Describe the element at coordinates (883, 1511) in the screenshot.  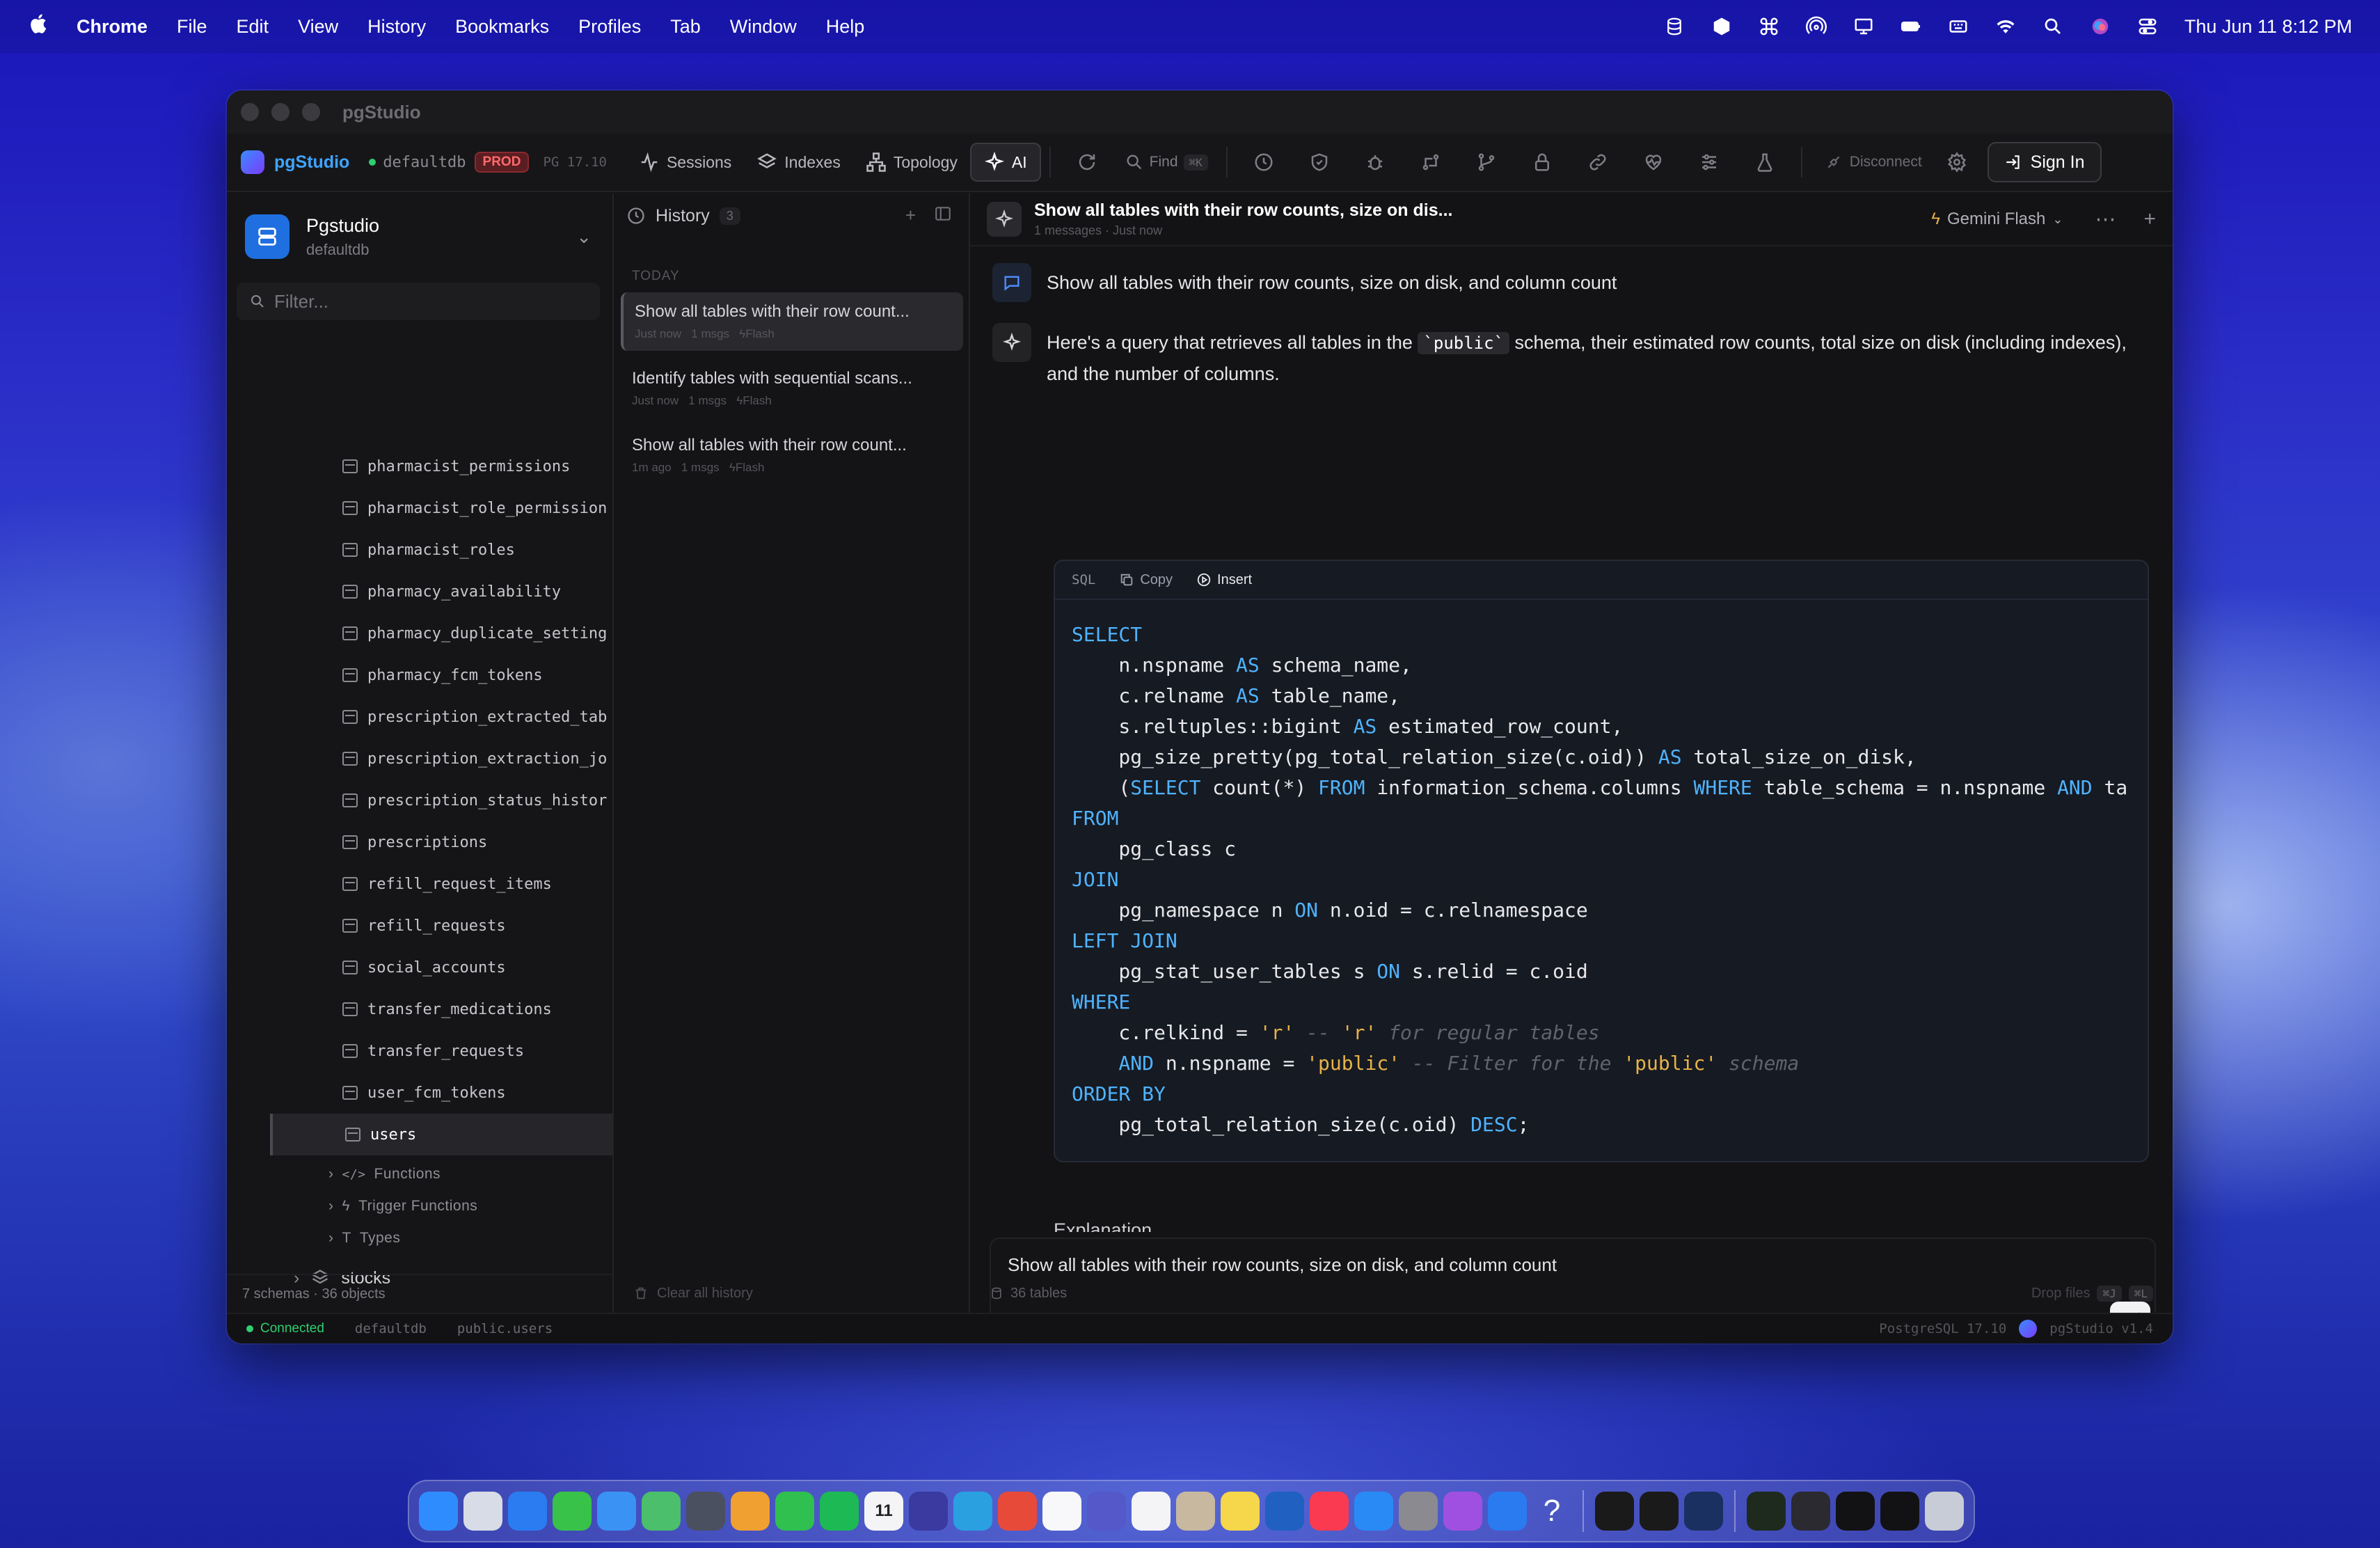
I see `calendar-icon: 11` at that location.